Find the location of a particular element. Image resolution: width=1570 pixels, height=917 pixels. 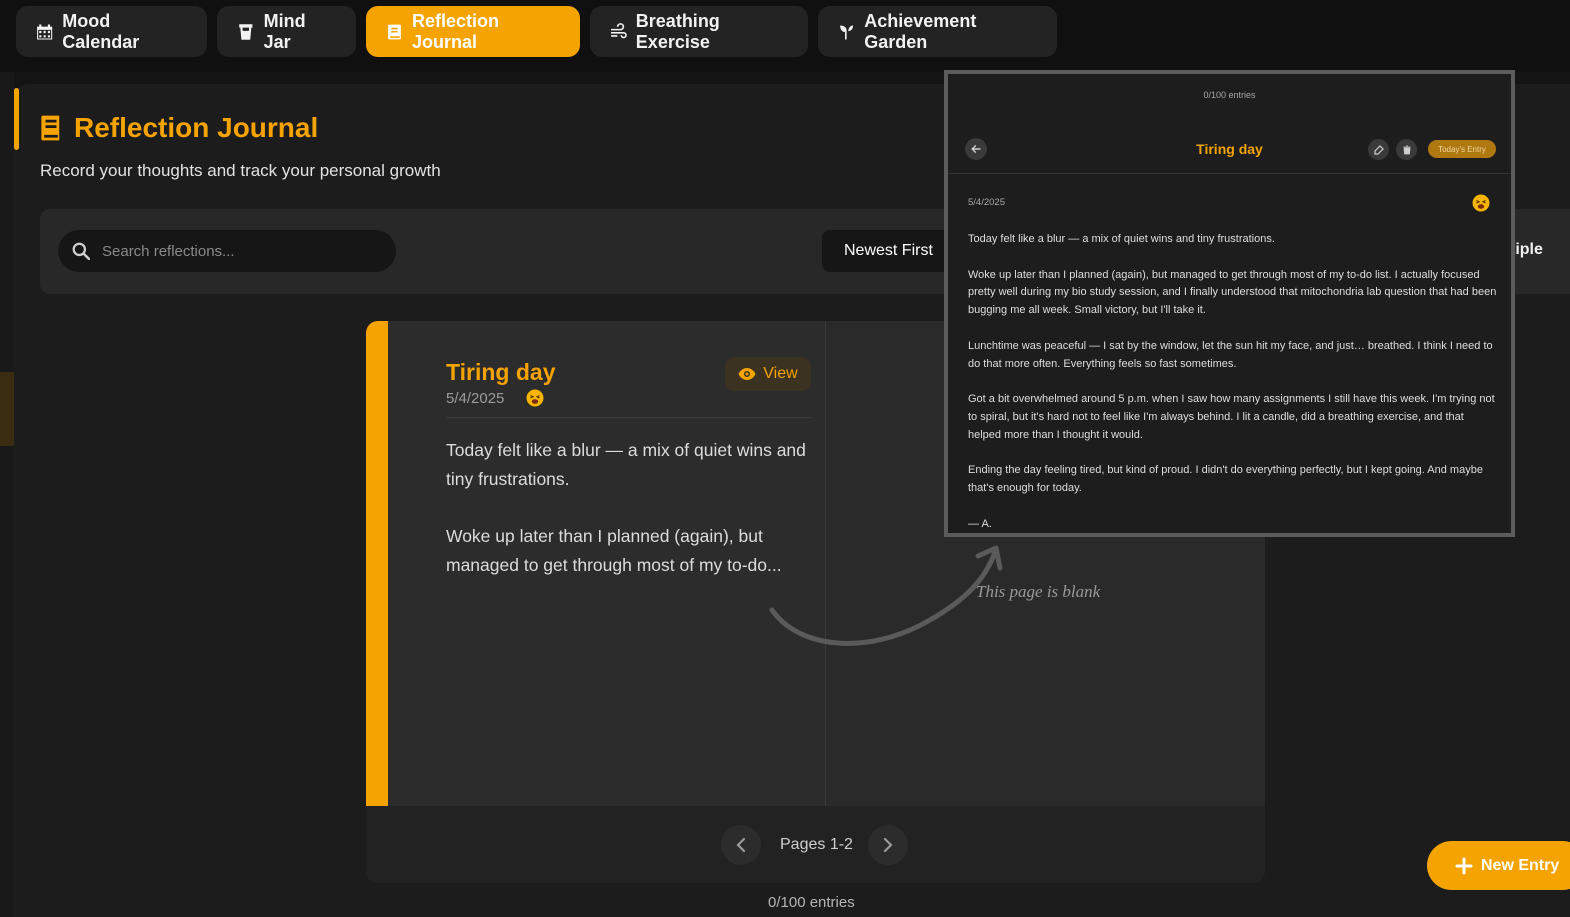

tab-mind-jar: Mind Jar is located at coordinates (286, 31).